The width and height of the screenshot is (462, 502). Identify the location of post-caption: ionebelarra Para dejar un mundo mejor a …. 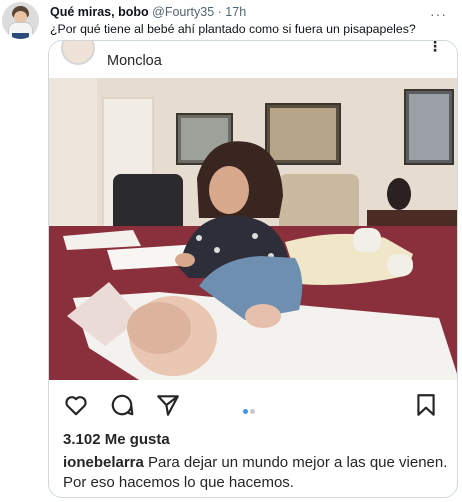
(256, 473).